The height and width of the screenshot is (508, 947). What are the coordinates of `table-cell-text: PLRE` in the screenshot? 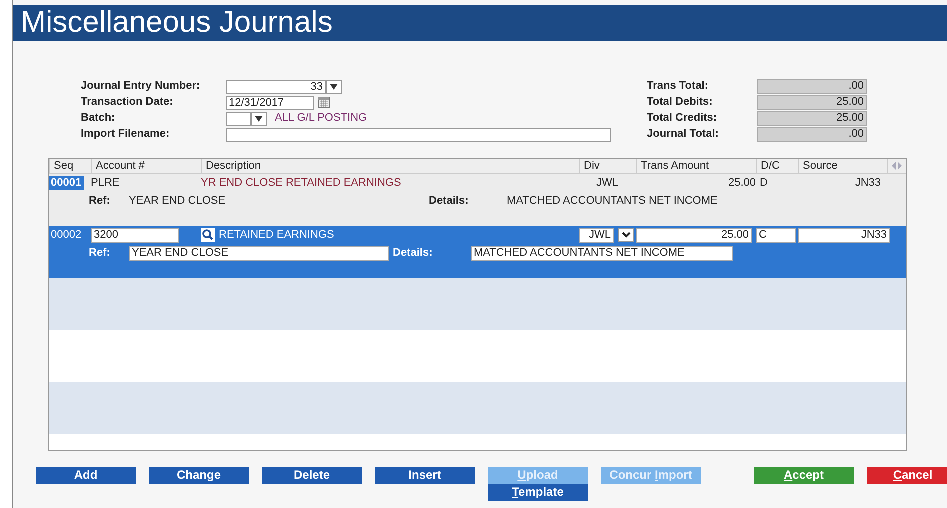 It's located at (106, 183).